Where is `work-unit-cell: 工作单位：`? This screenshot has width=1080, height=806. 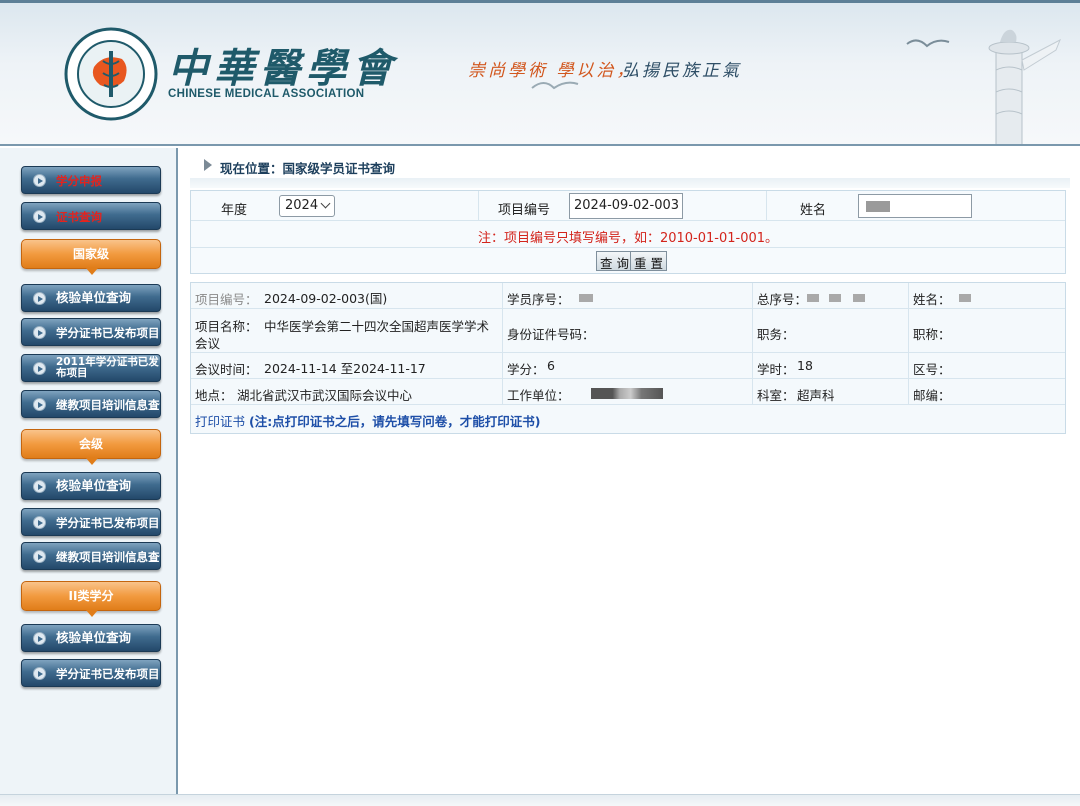 work-unit-cell: 工作单位： is located at coordinates (628, 391).